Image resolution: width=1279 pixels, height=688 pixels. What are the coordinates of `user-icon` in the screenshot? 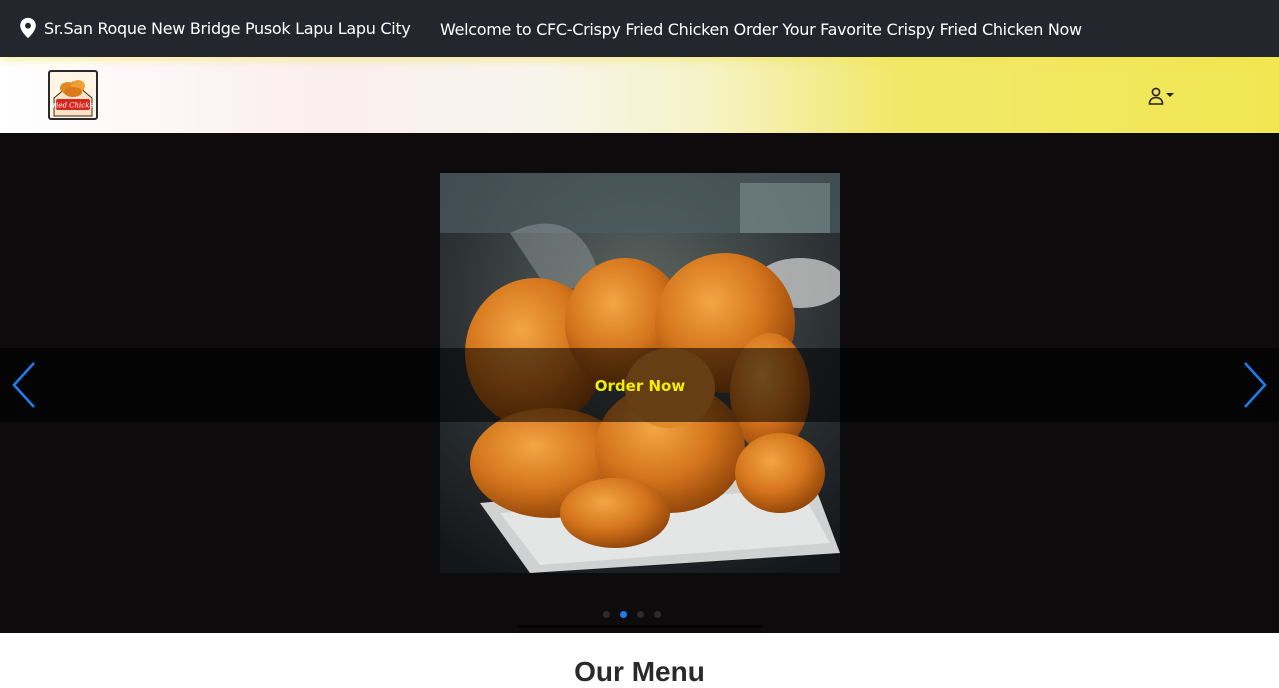 It's located at (1156, 96).